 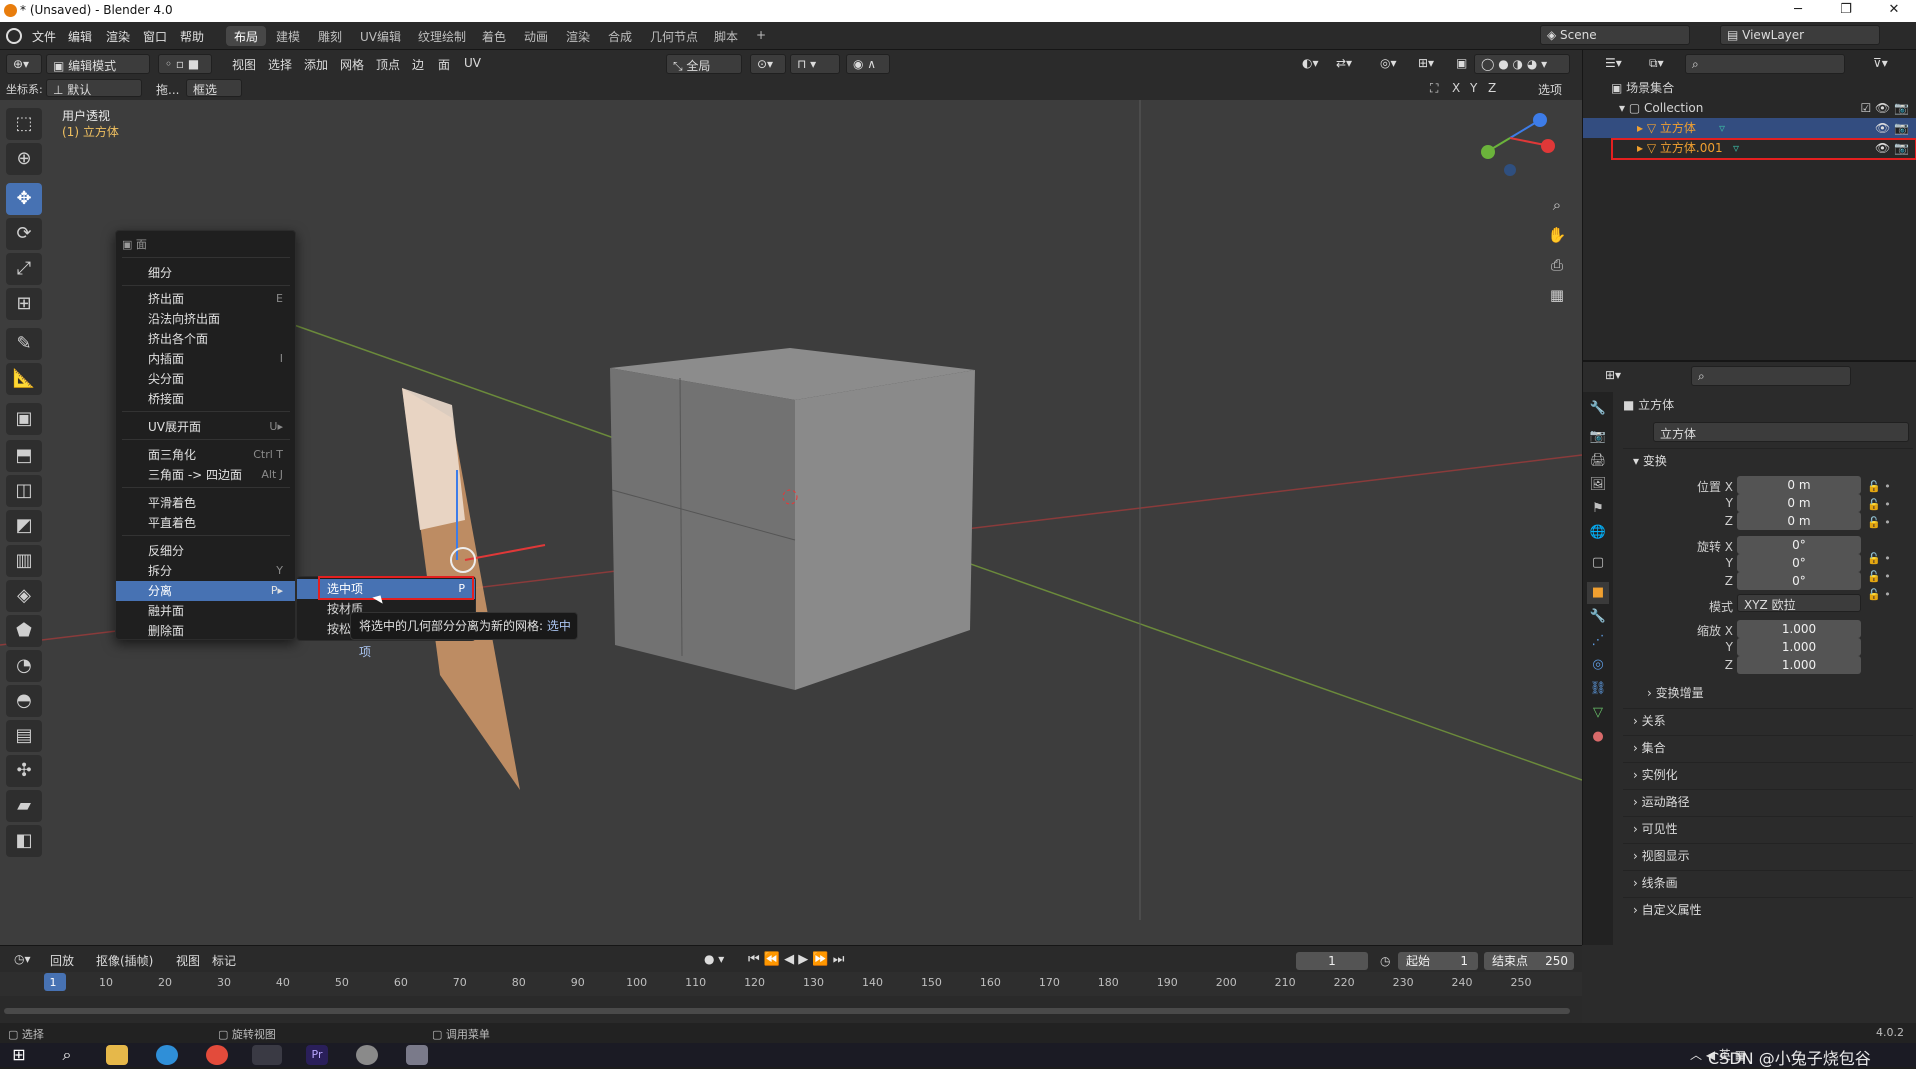 What do you see at coordinates (22, 960) in the screenshot?
I see `timeline-editor-icon: ◷▾` at bounding box center [22, 960].